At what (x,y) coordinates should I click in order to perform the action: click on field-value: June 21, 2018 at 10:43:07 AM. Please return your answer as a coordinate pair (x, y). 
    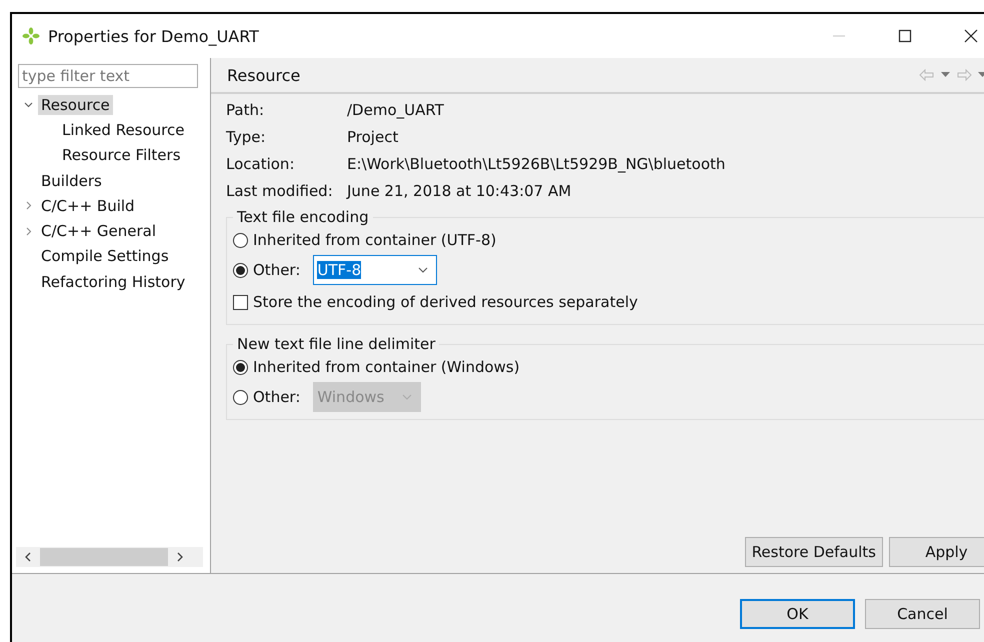
    Looking at the image, I should click on (459, 191).